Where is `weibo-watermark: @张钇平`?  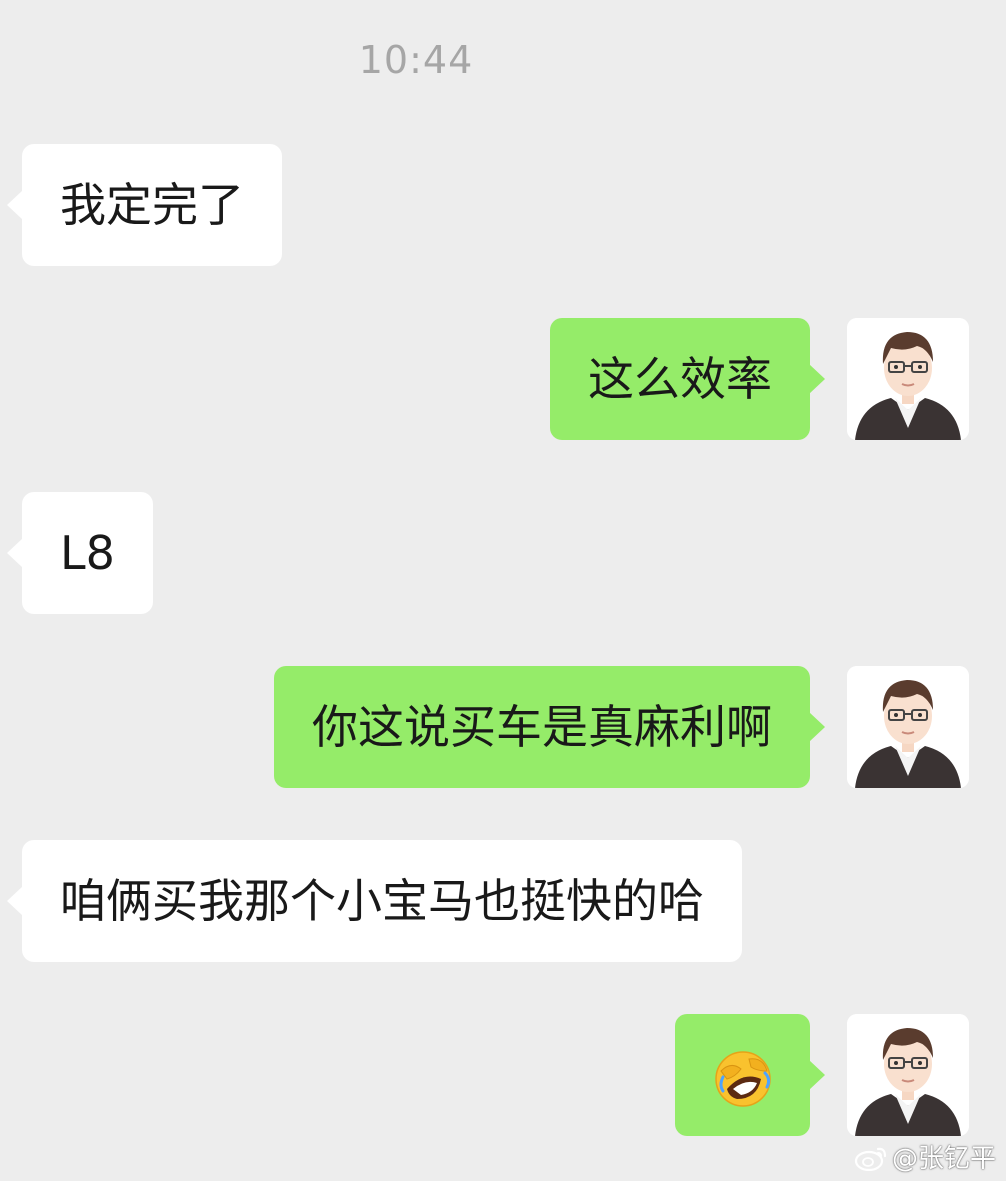
weibo-watermark: @张钇平 is located at coordinates (925, 1156).